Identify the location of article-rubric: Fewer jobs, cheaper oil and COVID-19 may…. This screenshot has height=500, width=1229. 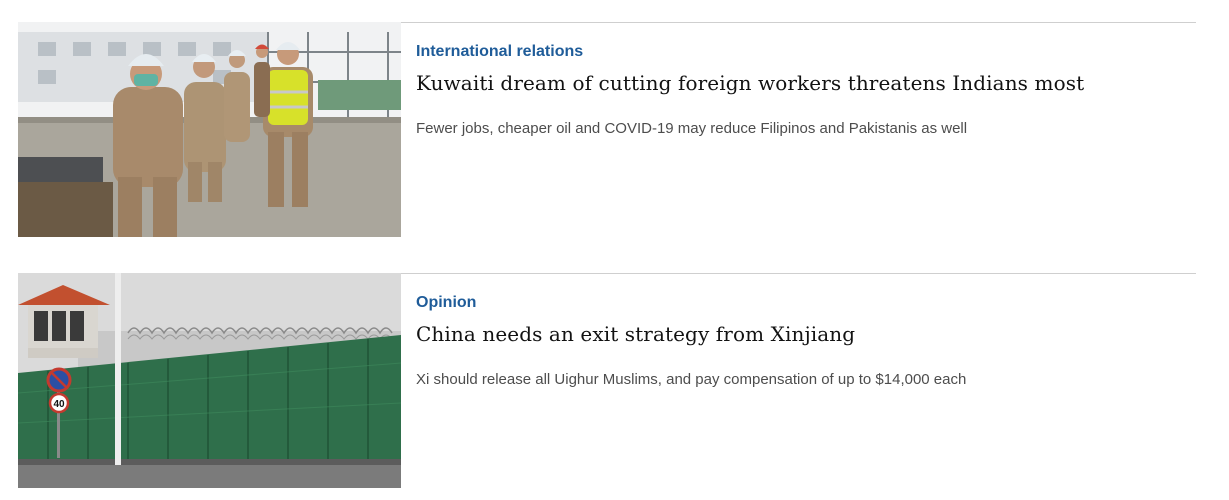
(692, 128).